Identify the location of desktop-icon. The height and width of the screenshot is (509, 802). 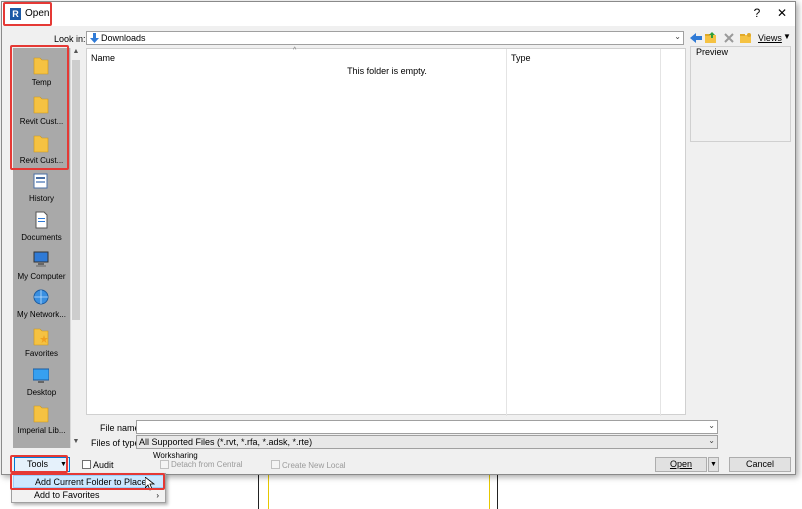
(41, 375).